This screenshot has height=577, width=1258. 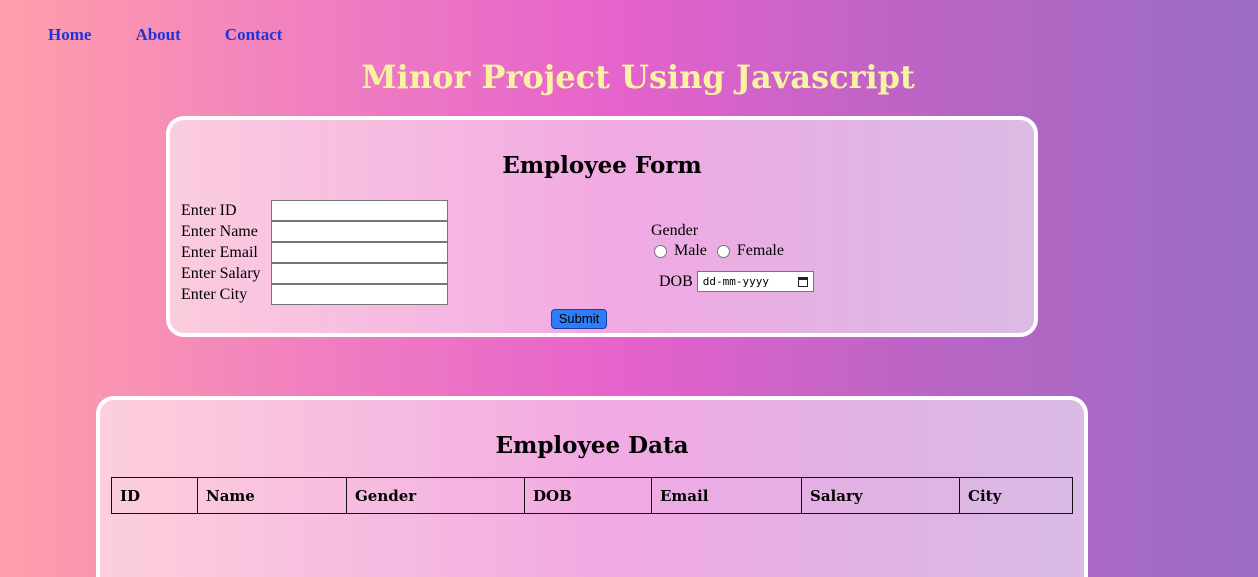 I want to click on employee-table: ID Name Gender DOB Email Salary City, so click(x=592, y=495).